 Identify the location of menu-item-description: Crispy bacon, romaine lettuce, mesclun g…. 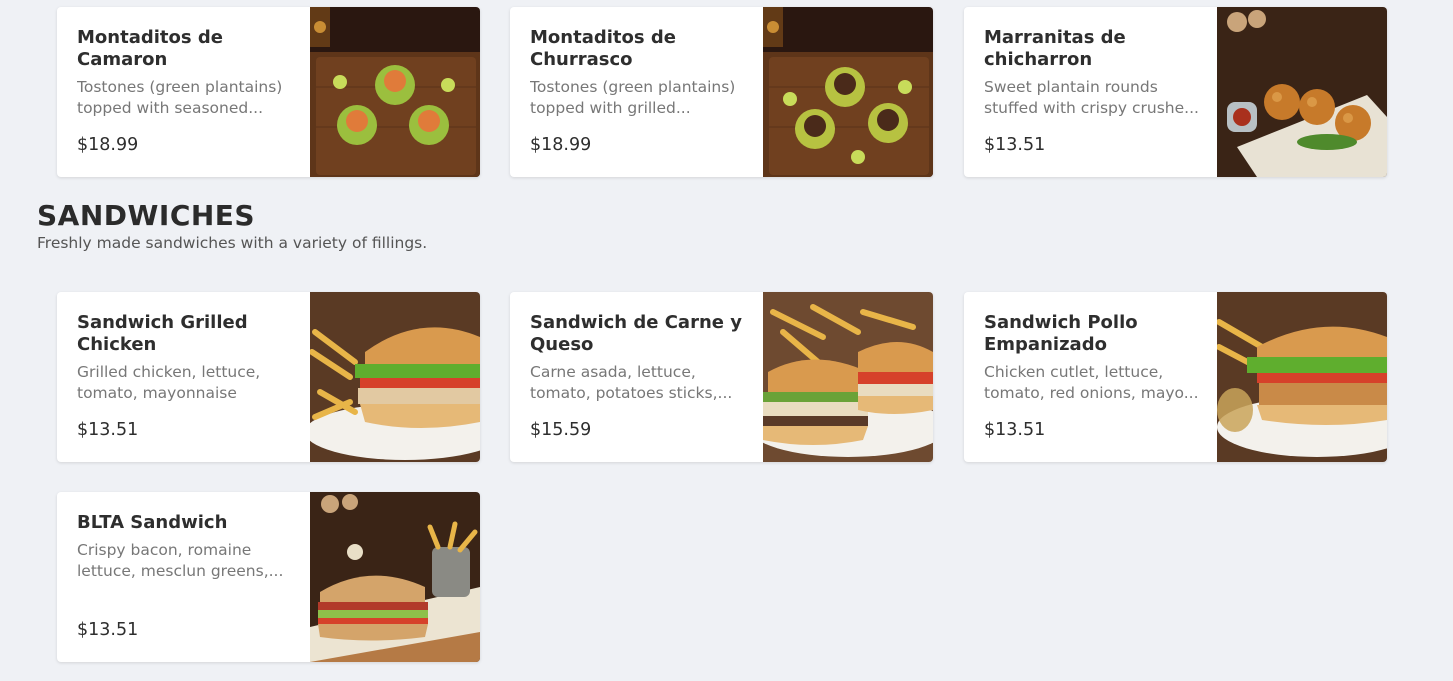
(180, 560).